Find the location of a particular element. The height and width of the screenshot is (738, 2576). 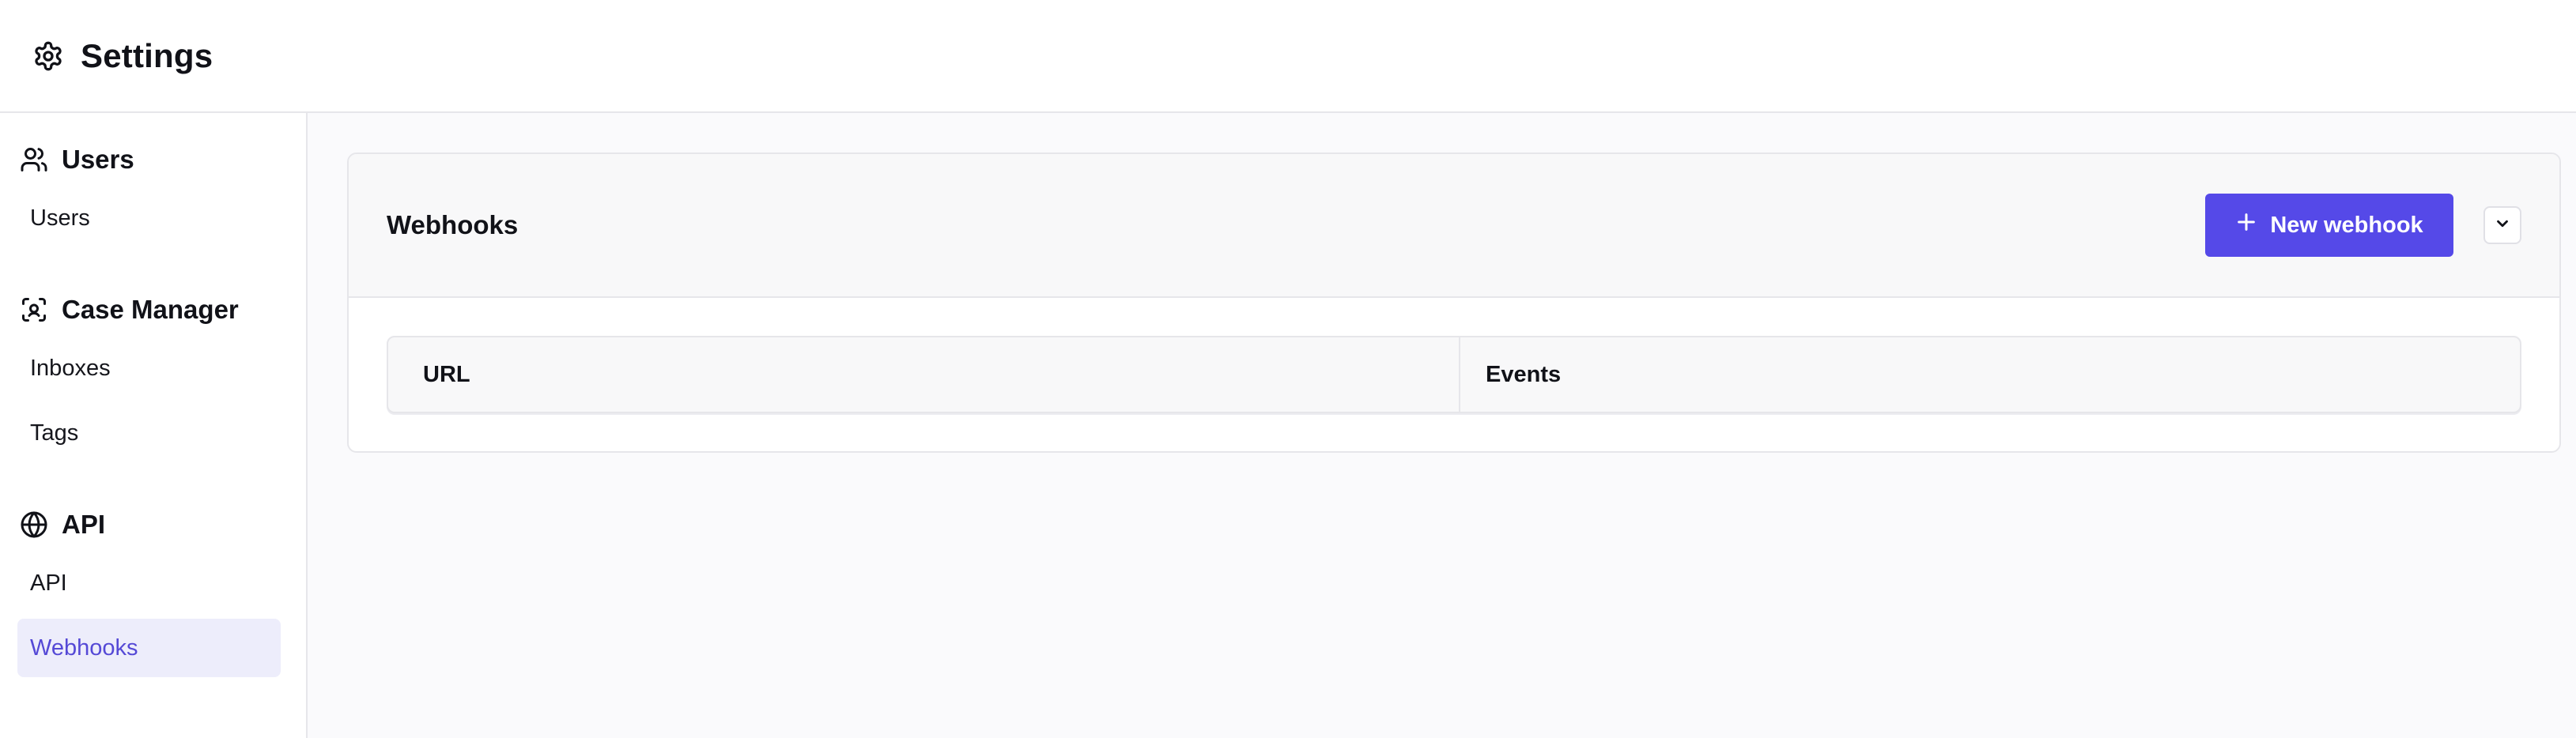

new-webhook-button: New webhook is located at coordinates (2329, 225).